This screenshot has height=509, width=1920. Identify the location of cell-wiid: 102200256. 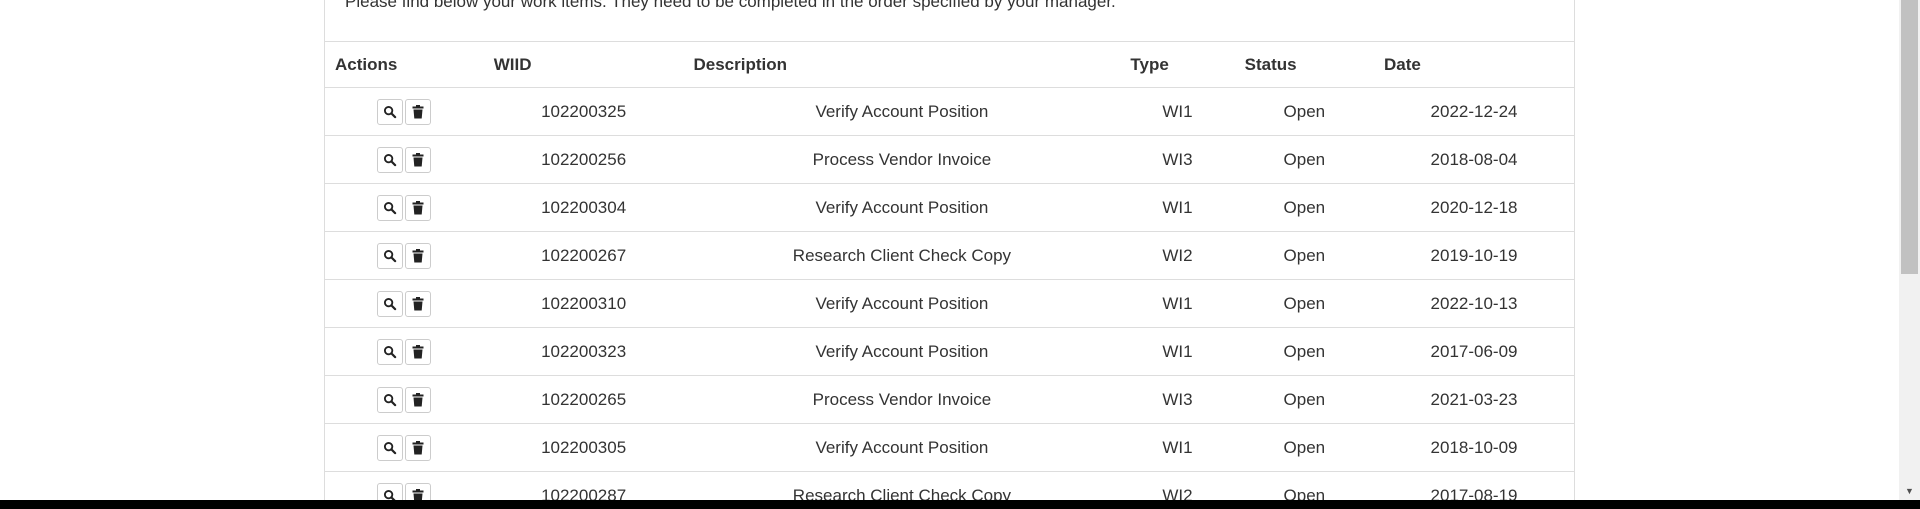
(583, 159).